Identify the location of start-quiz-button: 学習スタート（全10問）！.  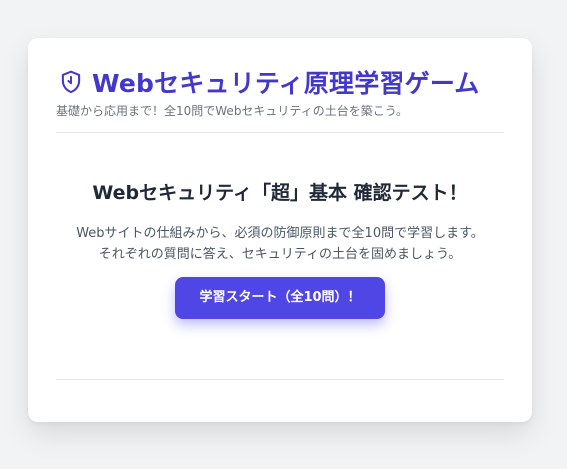
(280, 298).